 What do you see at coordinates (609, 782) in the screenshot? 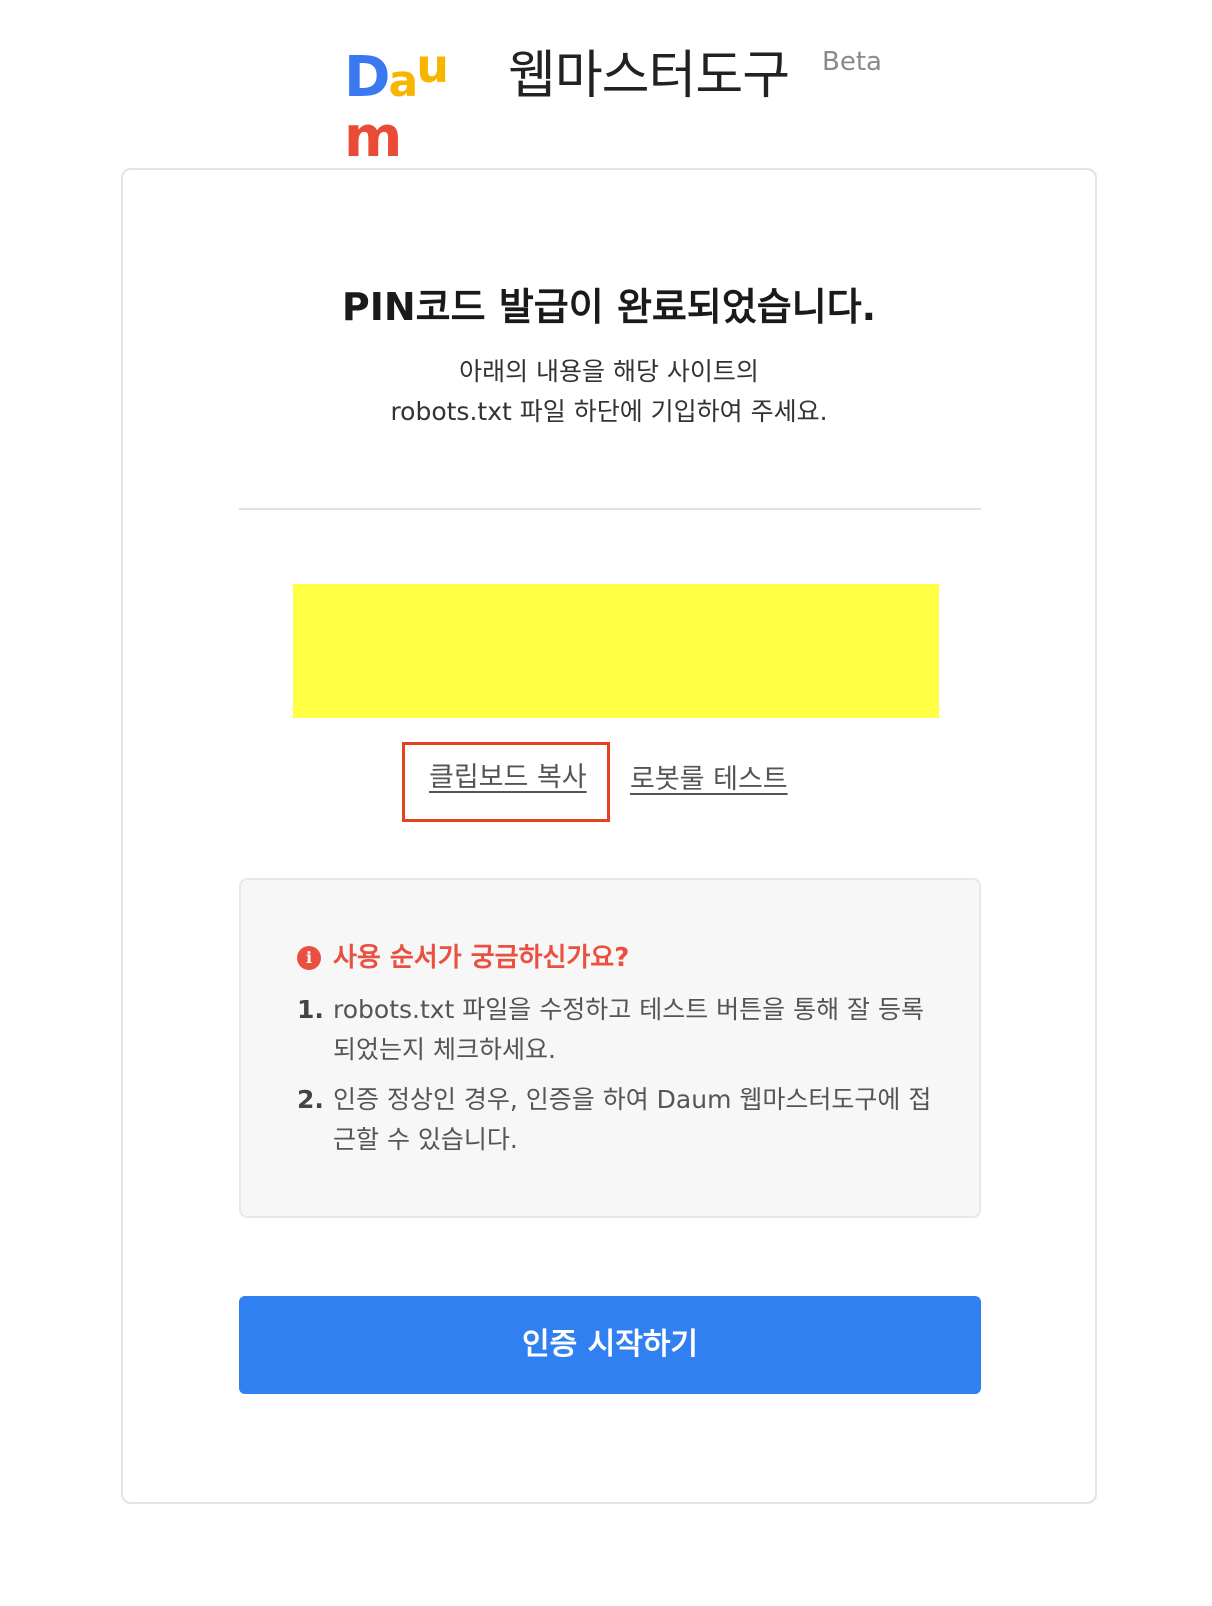
I see `action-links: 클립보드 복사 로봇룰 테스트` at bounding box center [609, 782].